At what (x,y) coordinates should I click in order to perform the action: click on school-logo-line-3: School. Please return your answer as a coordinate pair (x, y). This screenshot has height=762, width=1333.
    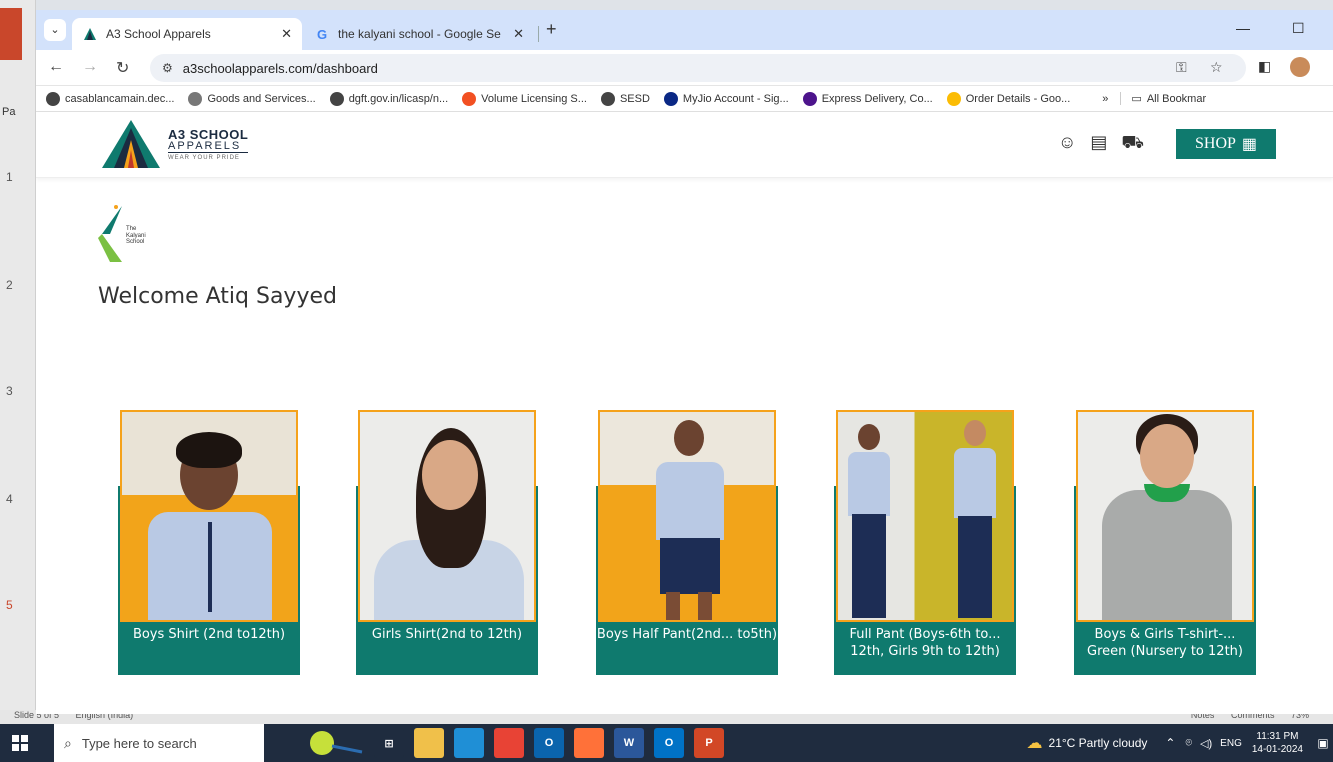
    Looking at the image, I should click on (135, 242).